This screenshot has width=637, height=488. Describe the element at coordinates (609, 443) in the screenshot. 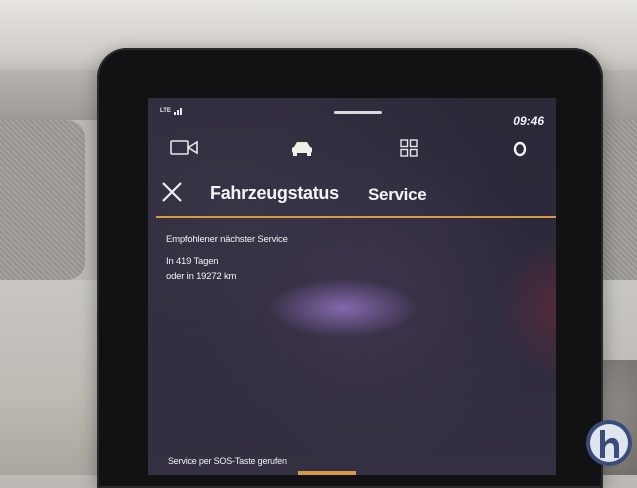

I see `watermark-logo-icon` at that location.